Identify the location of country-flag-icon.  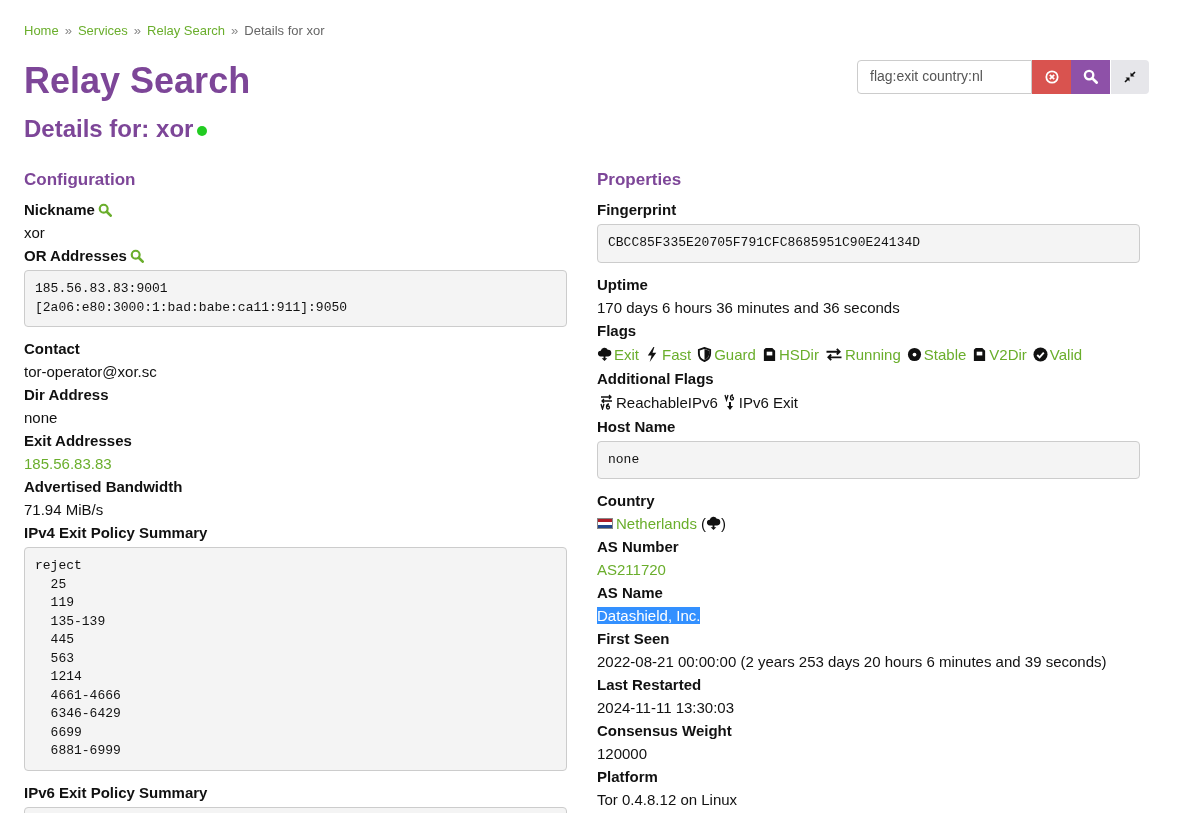
(605, 523).